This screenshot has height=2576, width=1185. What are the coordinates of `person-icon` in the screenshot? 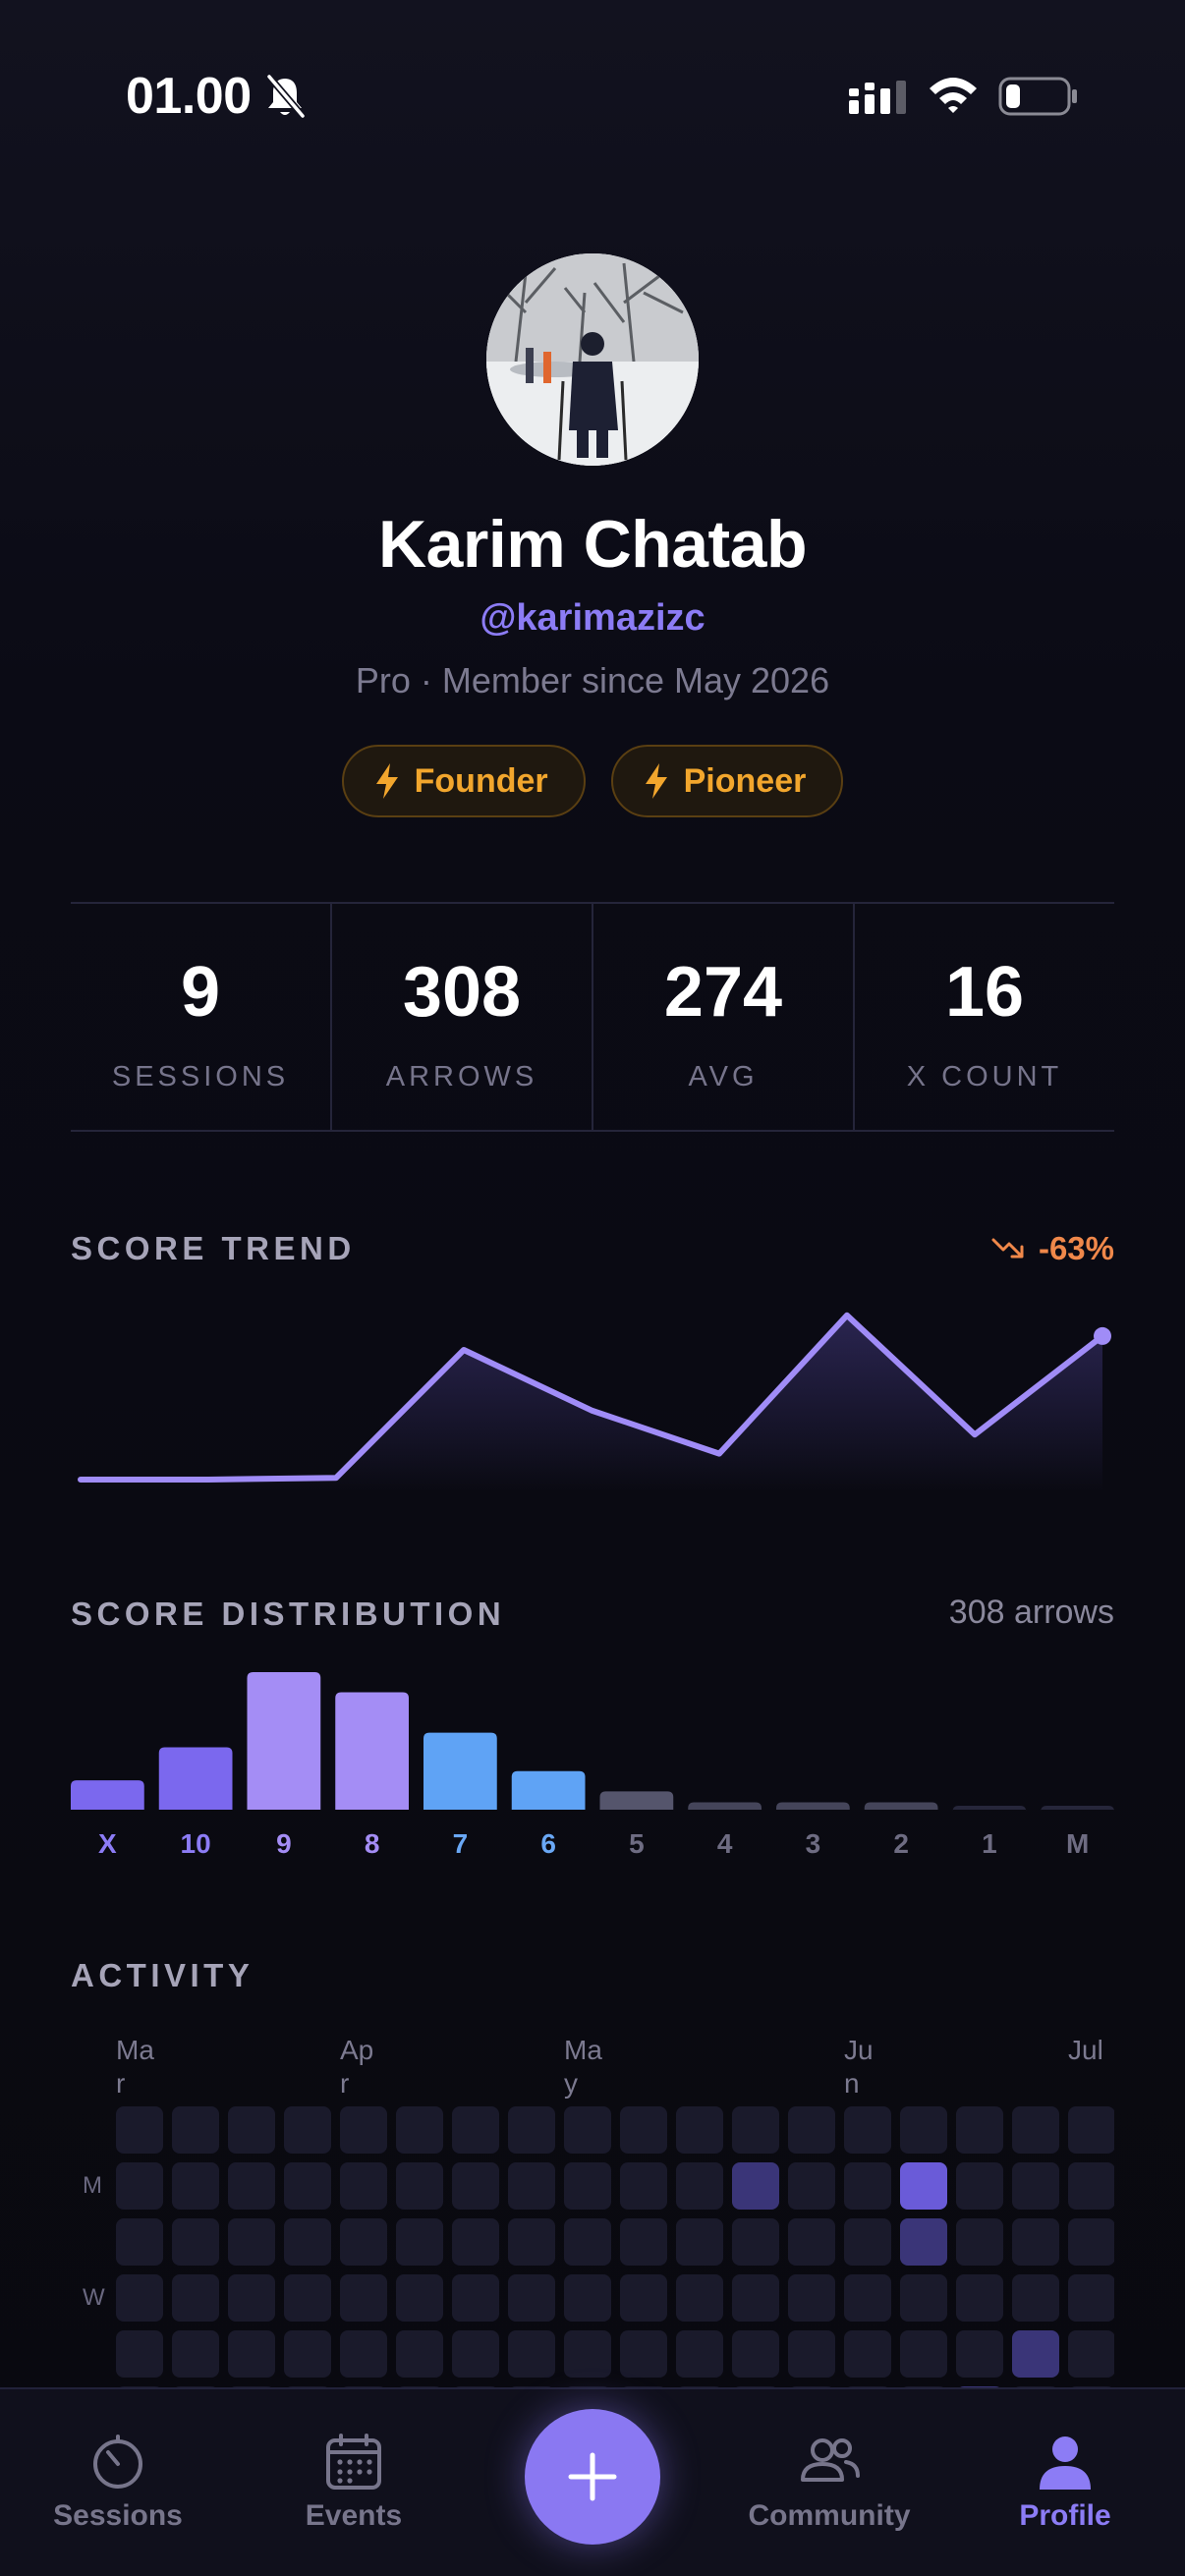 It's located at (1065, 2463).